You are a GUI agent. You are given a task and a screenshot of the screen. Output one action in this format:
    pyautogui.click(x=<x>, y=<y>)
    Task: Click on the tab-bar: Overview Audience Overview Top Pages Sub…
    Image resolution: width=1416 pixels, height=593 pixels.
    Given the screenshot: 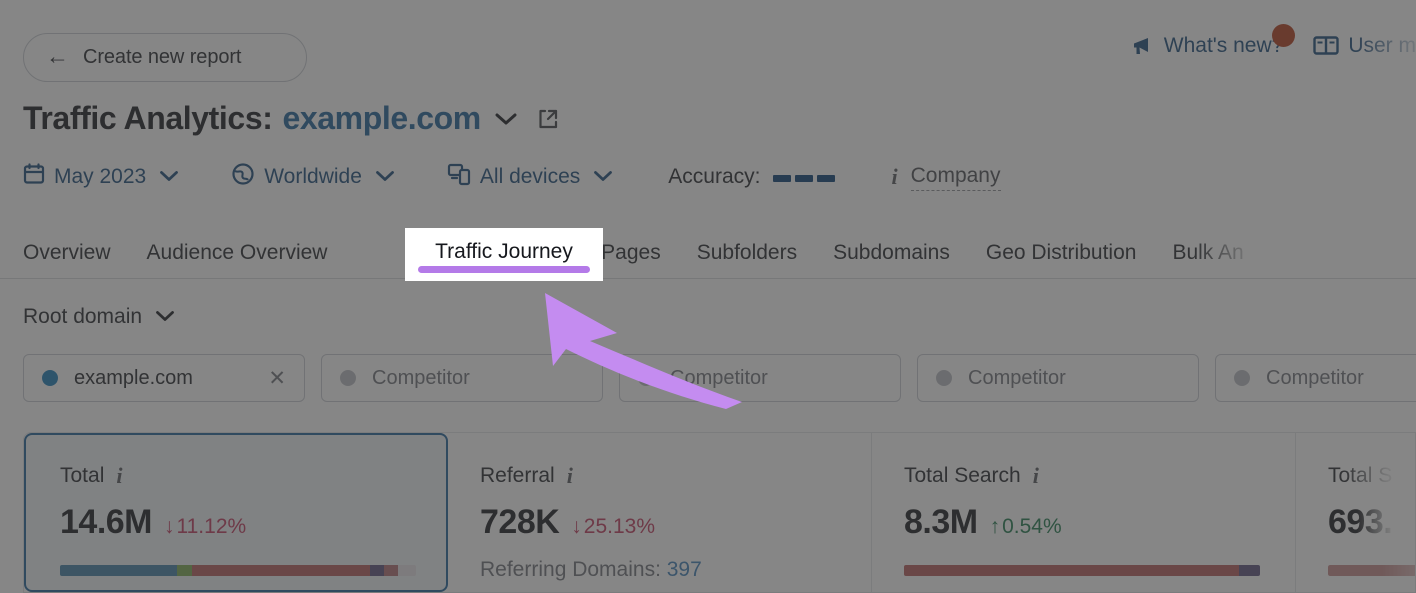 What is the action you would take?
    pyautogui.click(x=708, y=253)
    